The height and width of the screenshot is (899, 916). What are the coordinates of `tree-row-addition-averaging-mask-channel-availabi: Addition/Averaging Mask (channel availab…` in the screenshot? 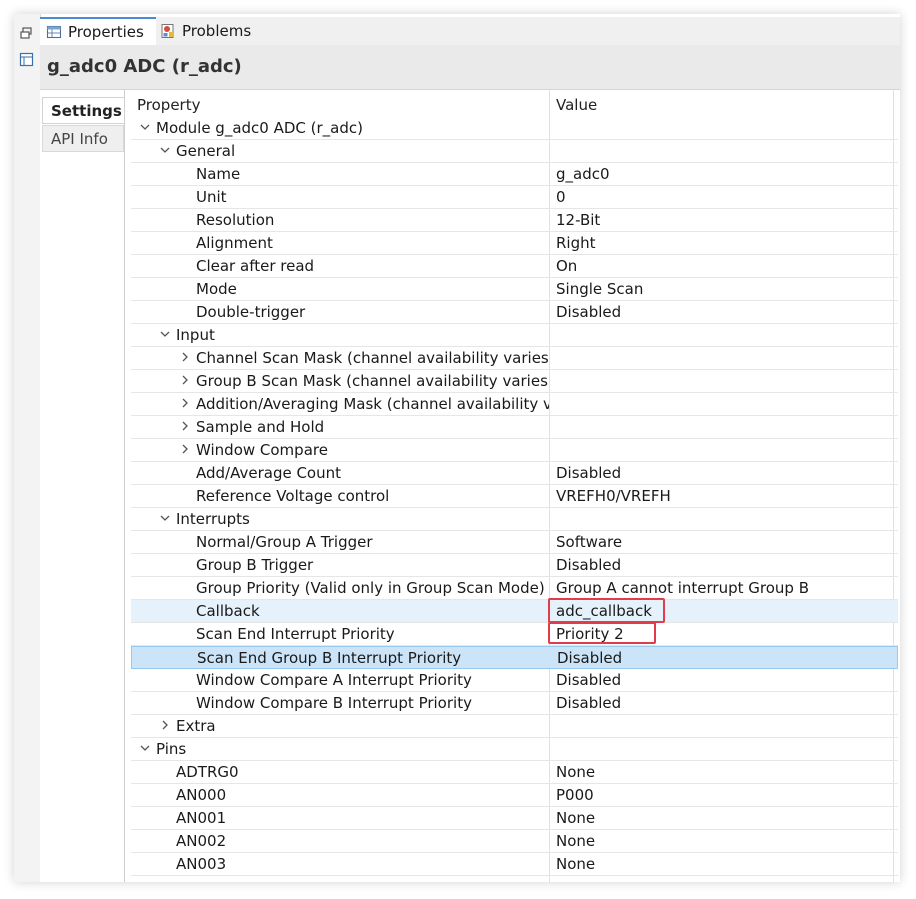 It's located at (514, 404).